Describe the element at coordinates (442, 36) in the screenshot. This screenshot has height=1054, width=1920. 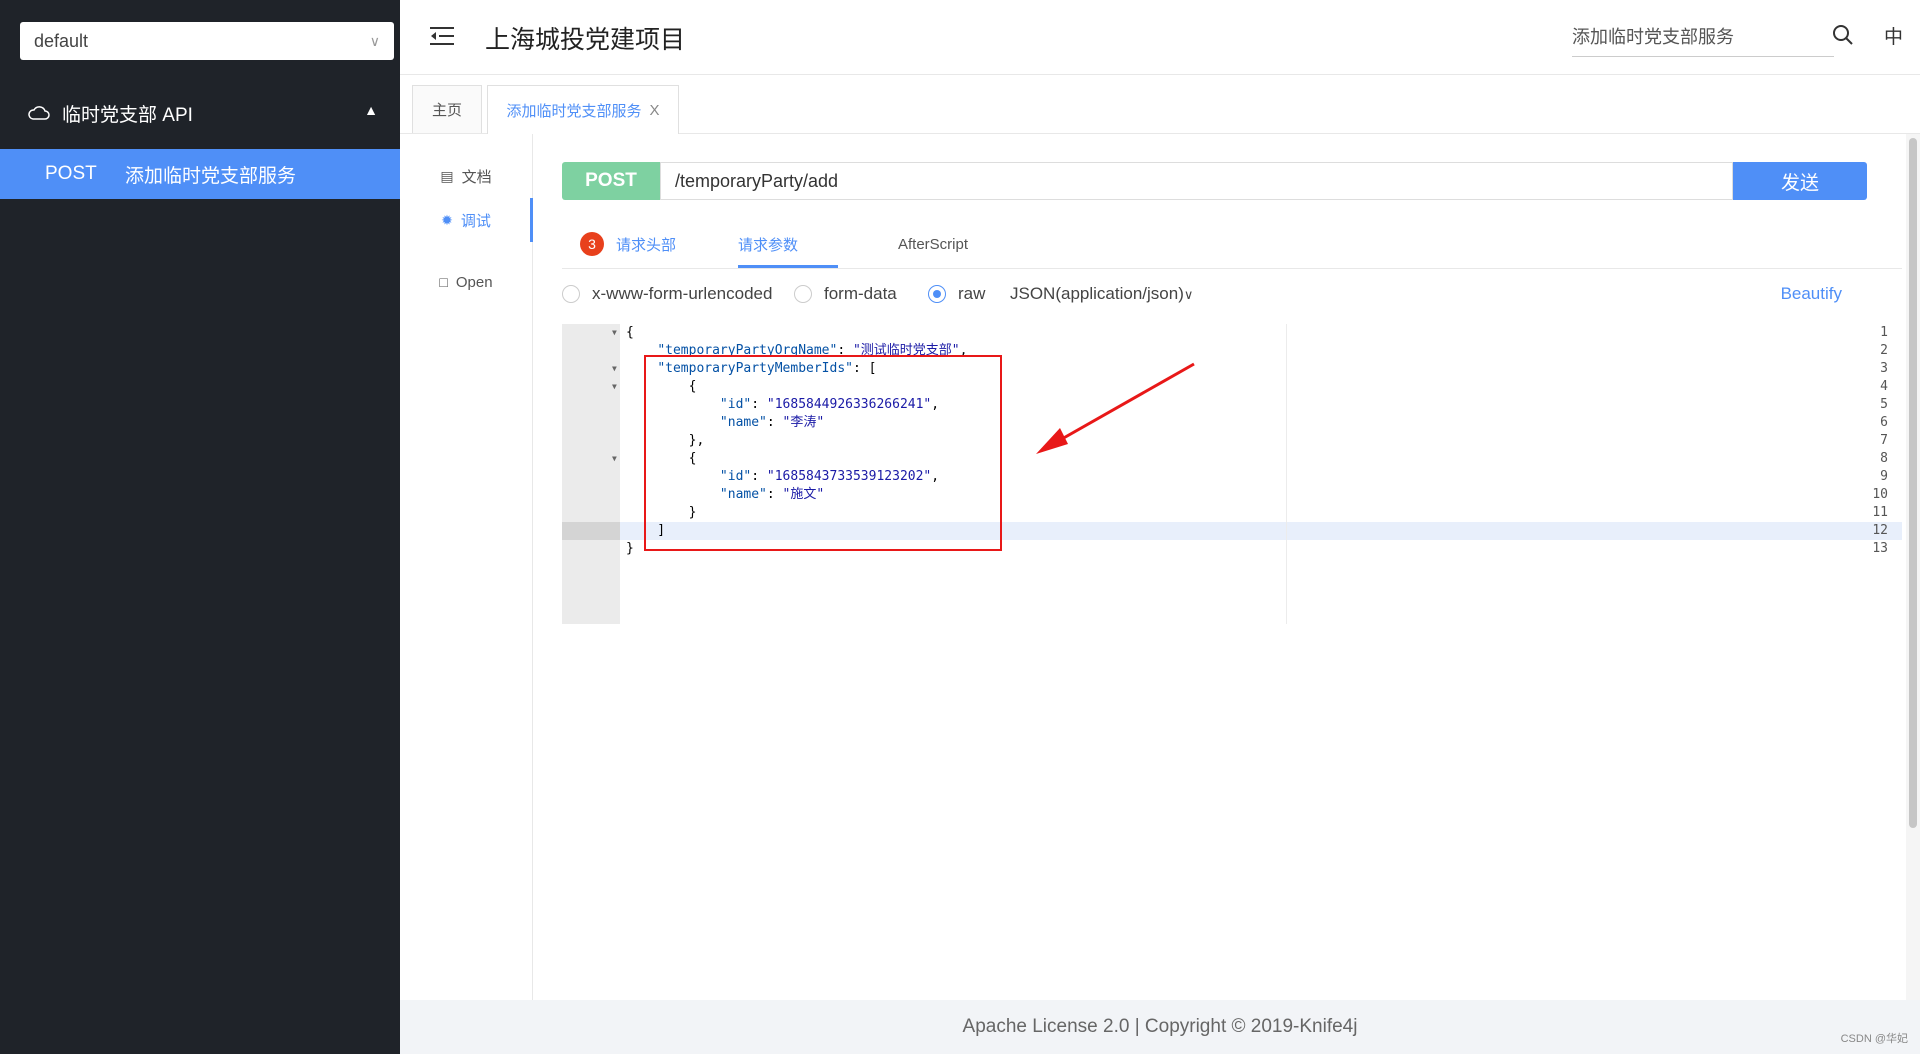
I see `menu-fold-icon` at that location.